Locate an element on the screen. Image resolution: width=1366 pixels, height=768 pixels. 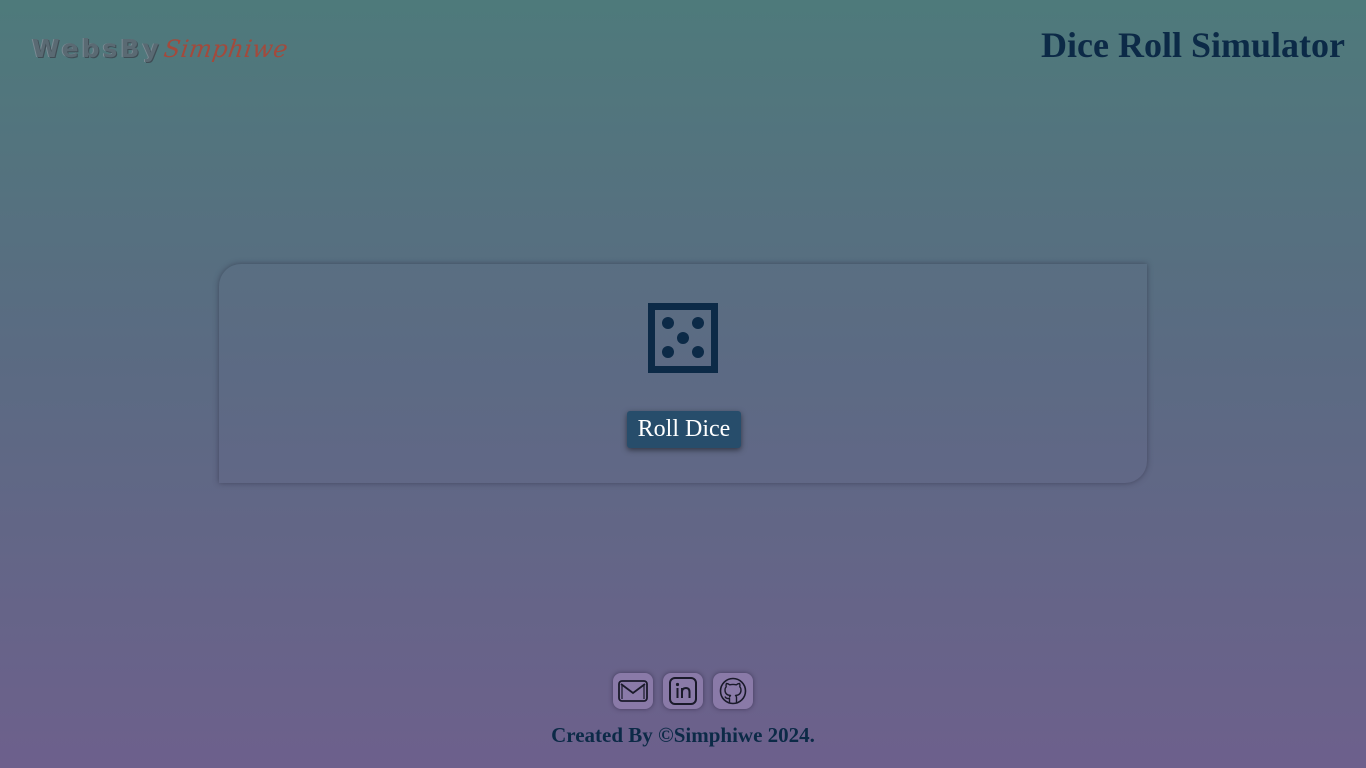
logo-text-simphiwe: Simphiwe is located at coordinates (225, 49).